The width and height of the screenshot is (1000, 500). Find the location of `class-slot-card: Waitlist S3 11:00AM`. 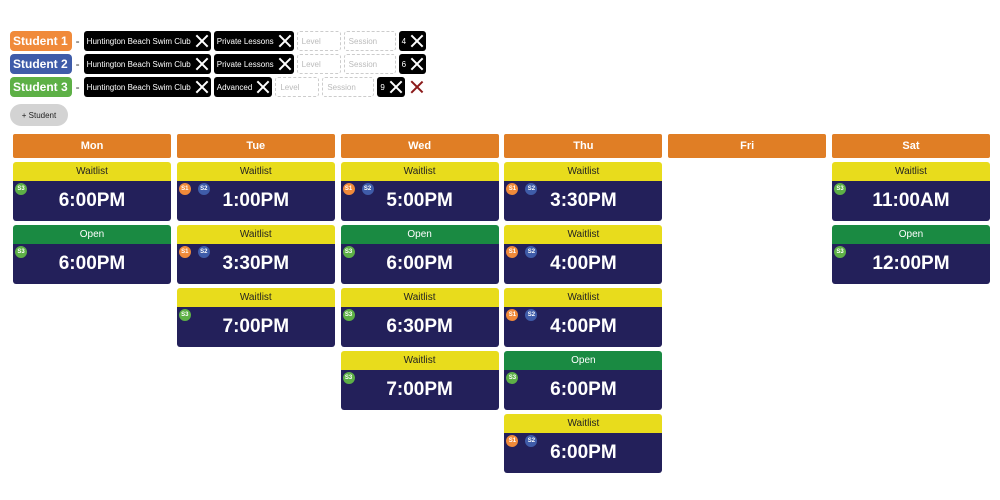

class-slot-card: Waitlist S3 11:00AM is located at coordinates (910, 191).